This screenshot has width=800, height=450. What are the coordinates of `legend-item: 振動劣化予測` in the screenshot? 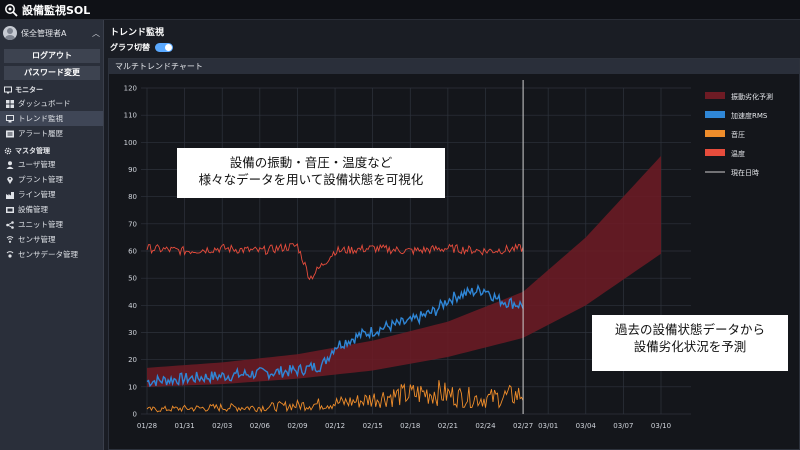 It's located at (752, 96).